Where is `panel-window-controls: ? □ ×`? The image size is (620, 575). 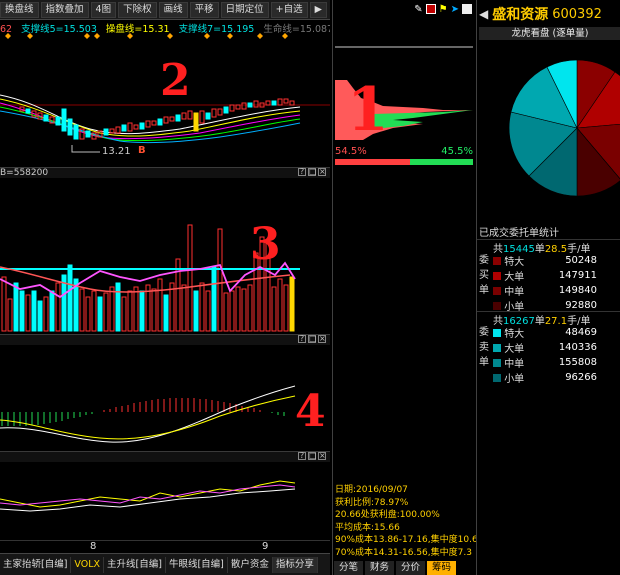 panel-window-controls: ? □ × is located at coordinates (312, 172).